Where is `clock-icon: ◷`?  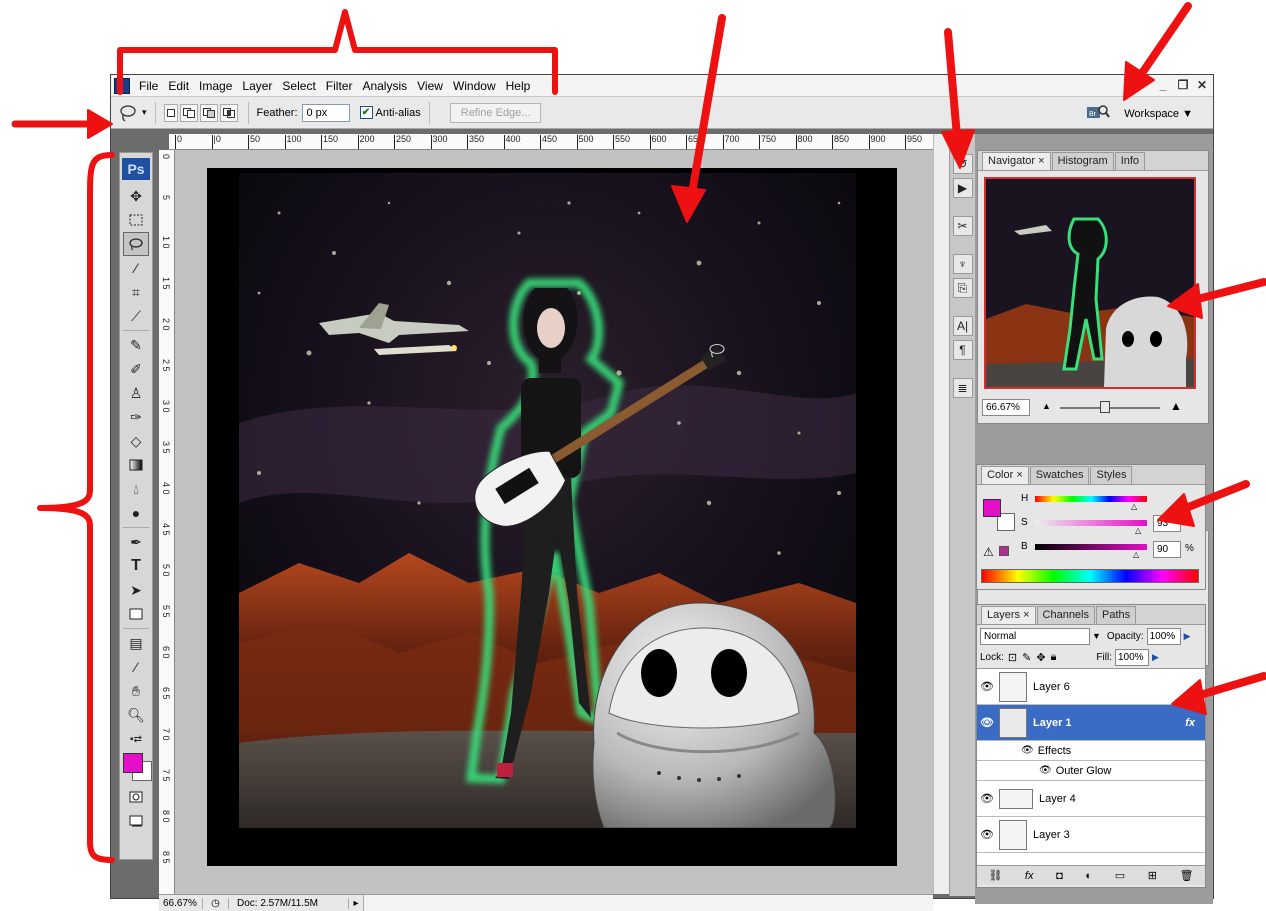 clock-icon: ◷ is located at coordinates (216, 903).